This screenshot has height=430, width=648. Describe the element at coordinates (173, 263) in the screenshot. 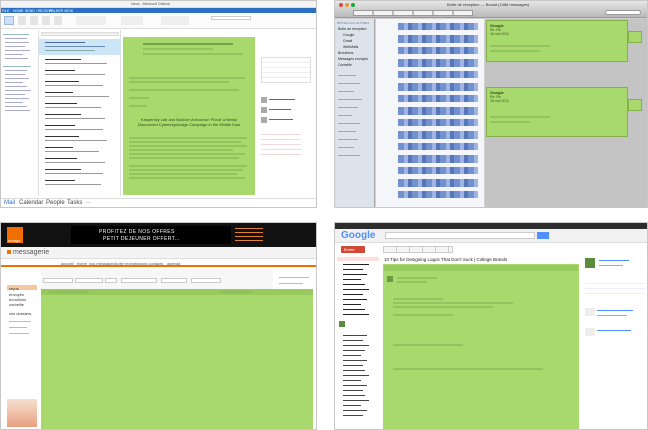

I see `tab-agenda: agenda` at that location.